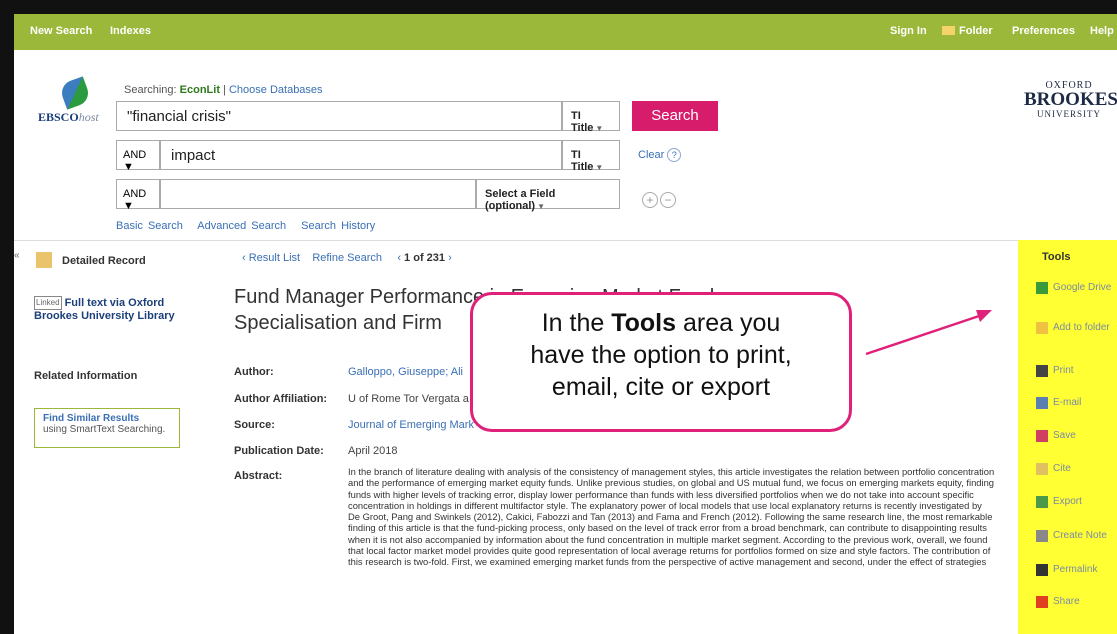  I want to click on source-value: Journal of Emerging Mark, so click(411, 425).